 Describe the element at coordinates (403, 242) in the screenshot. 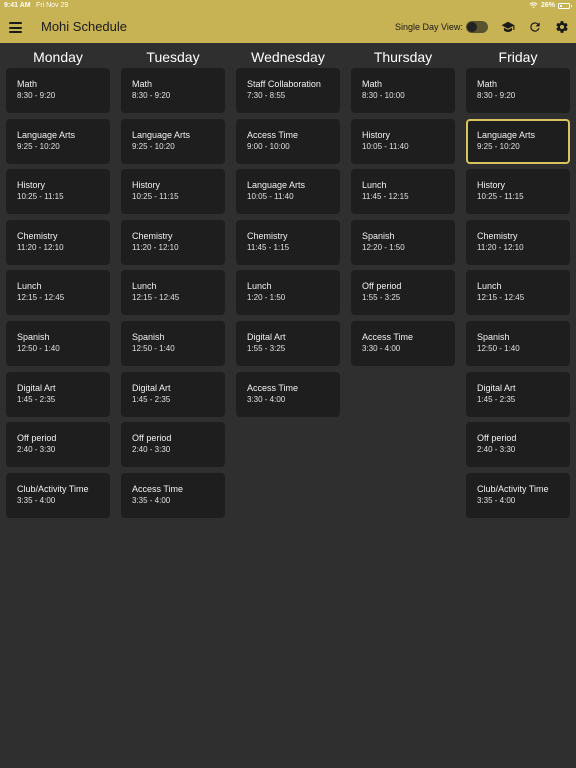

I see `period-card: Spanish 12:20 - 1:50` at that location.